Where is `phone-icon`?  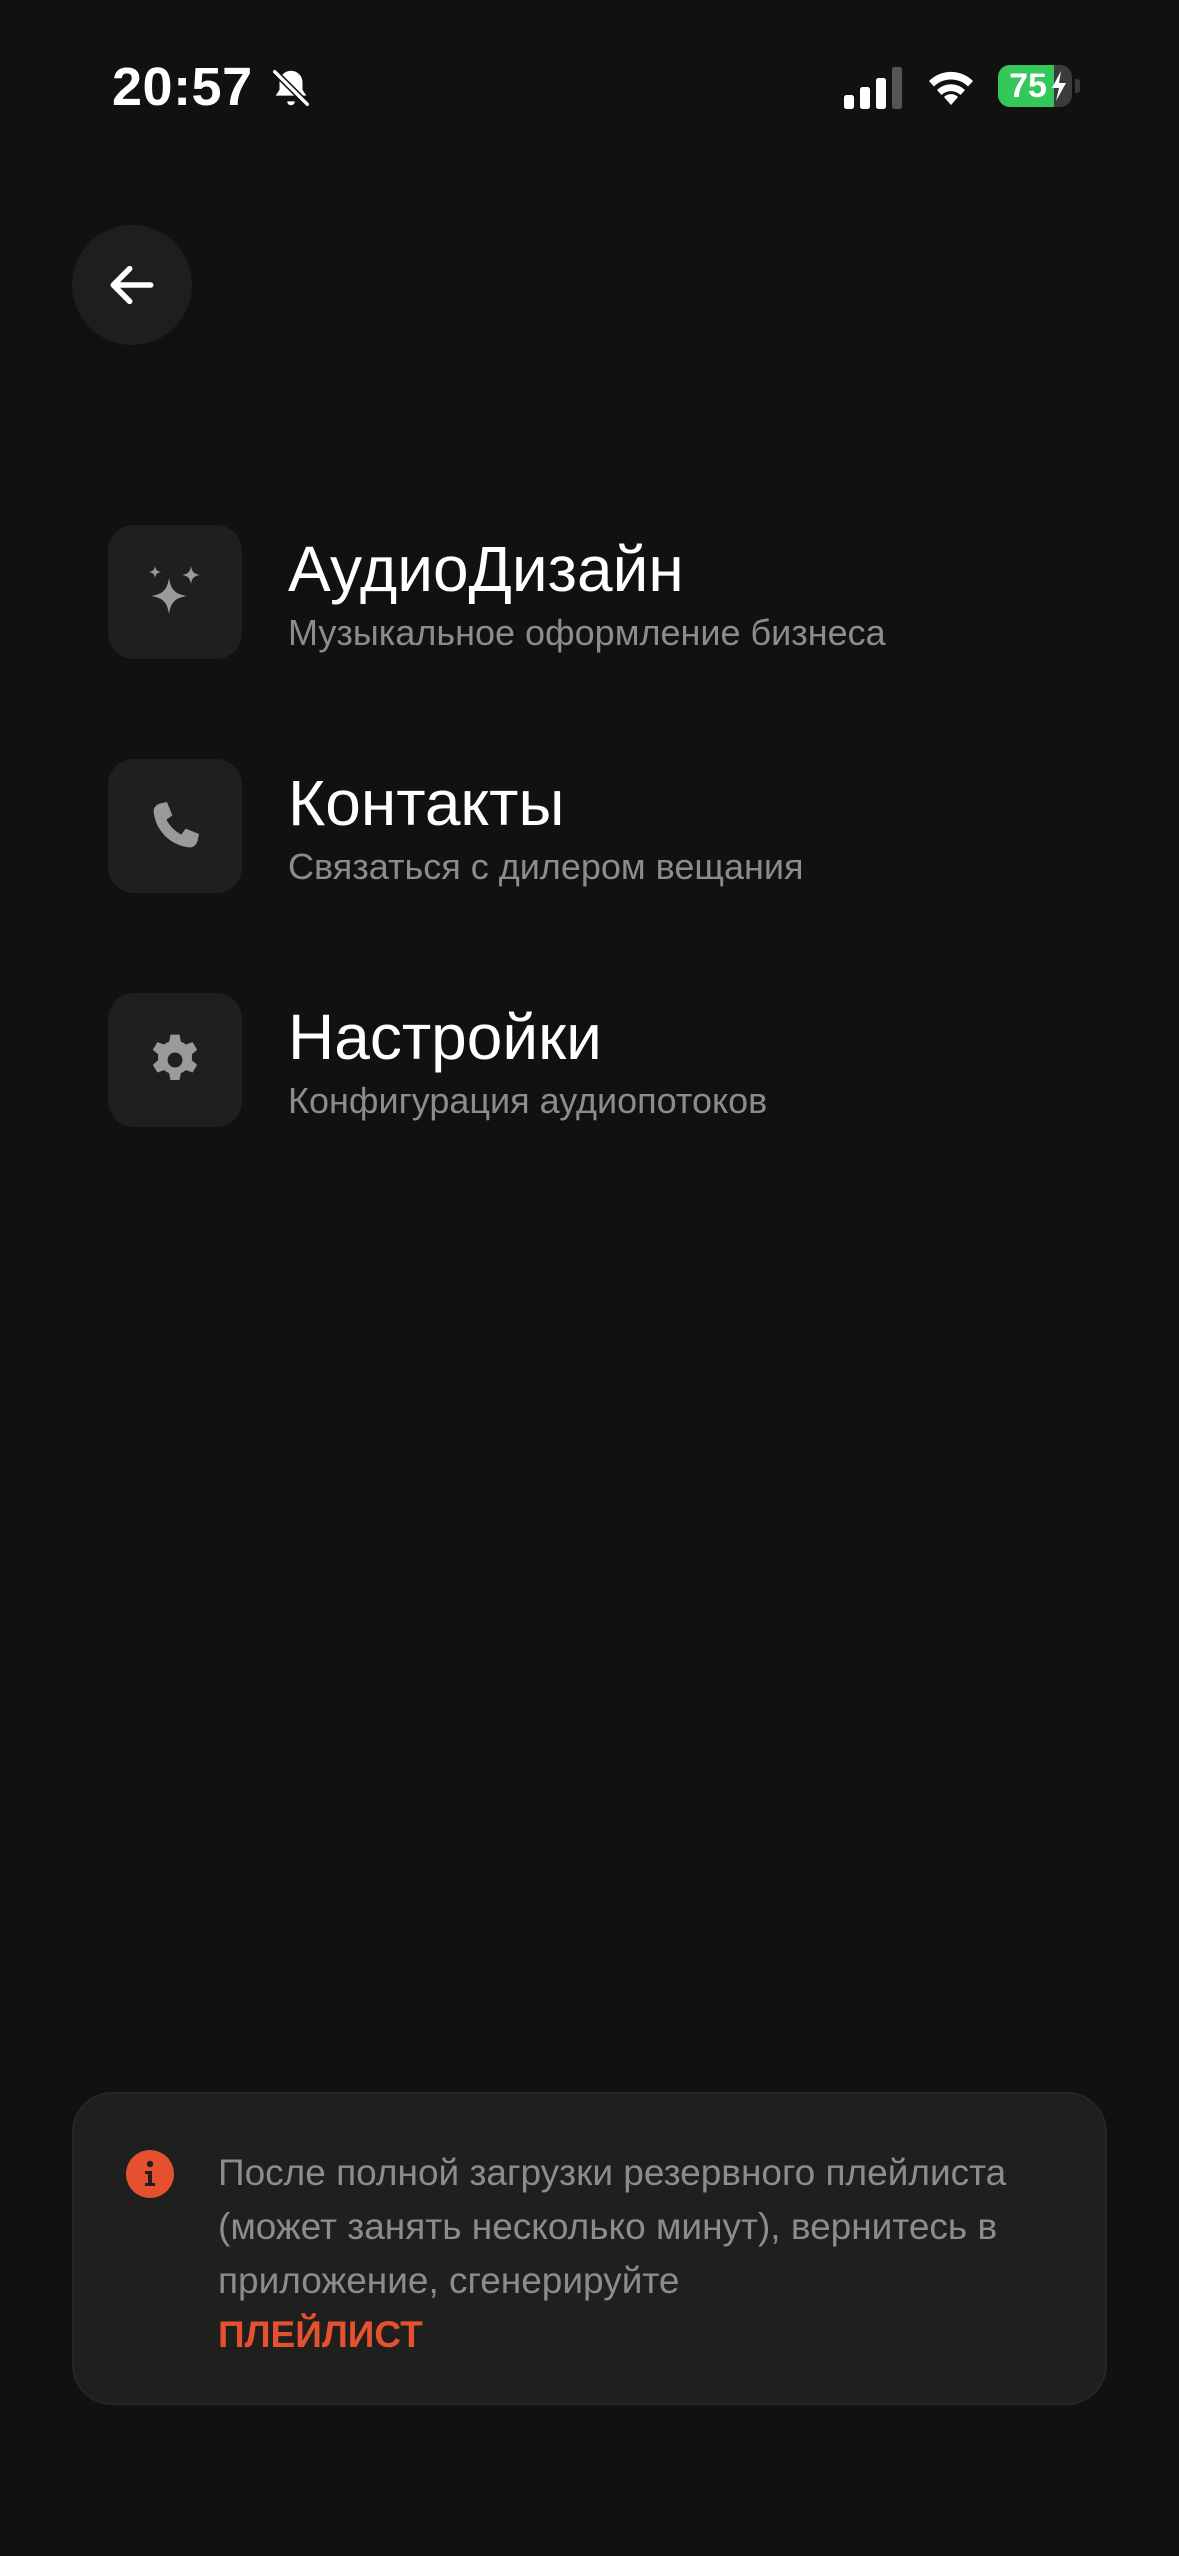
phone-icon is located at coordinates (176, 825).